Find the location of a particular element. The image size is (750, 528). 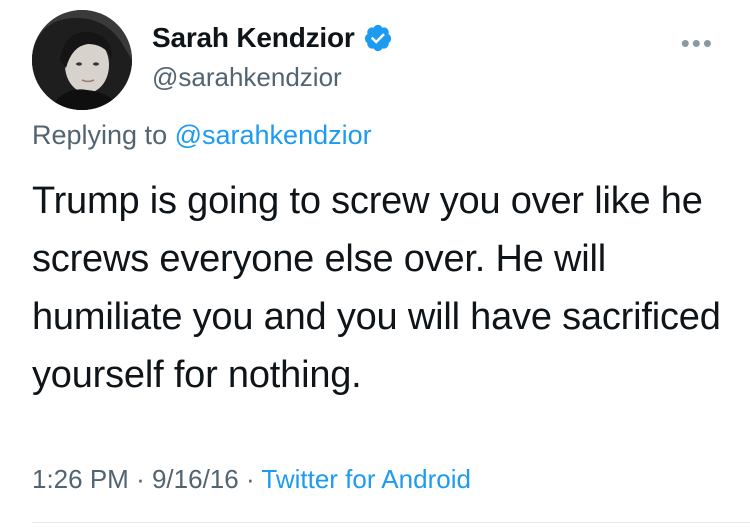

tweet-source-link: Twitter for Android is located at coordinates (366, 479).